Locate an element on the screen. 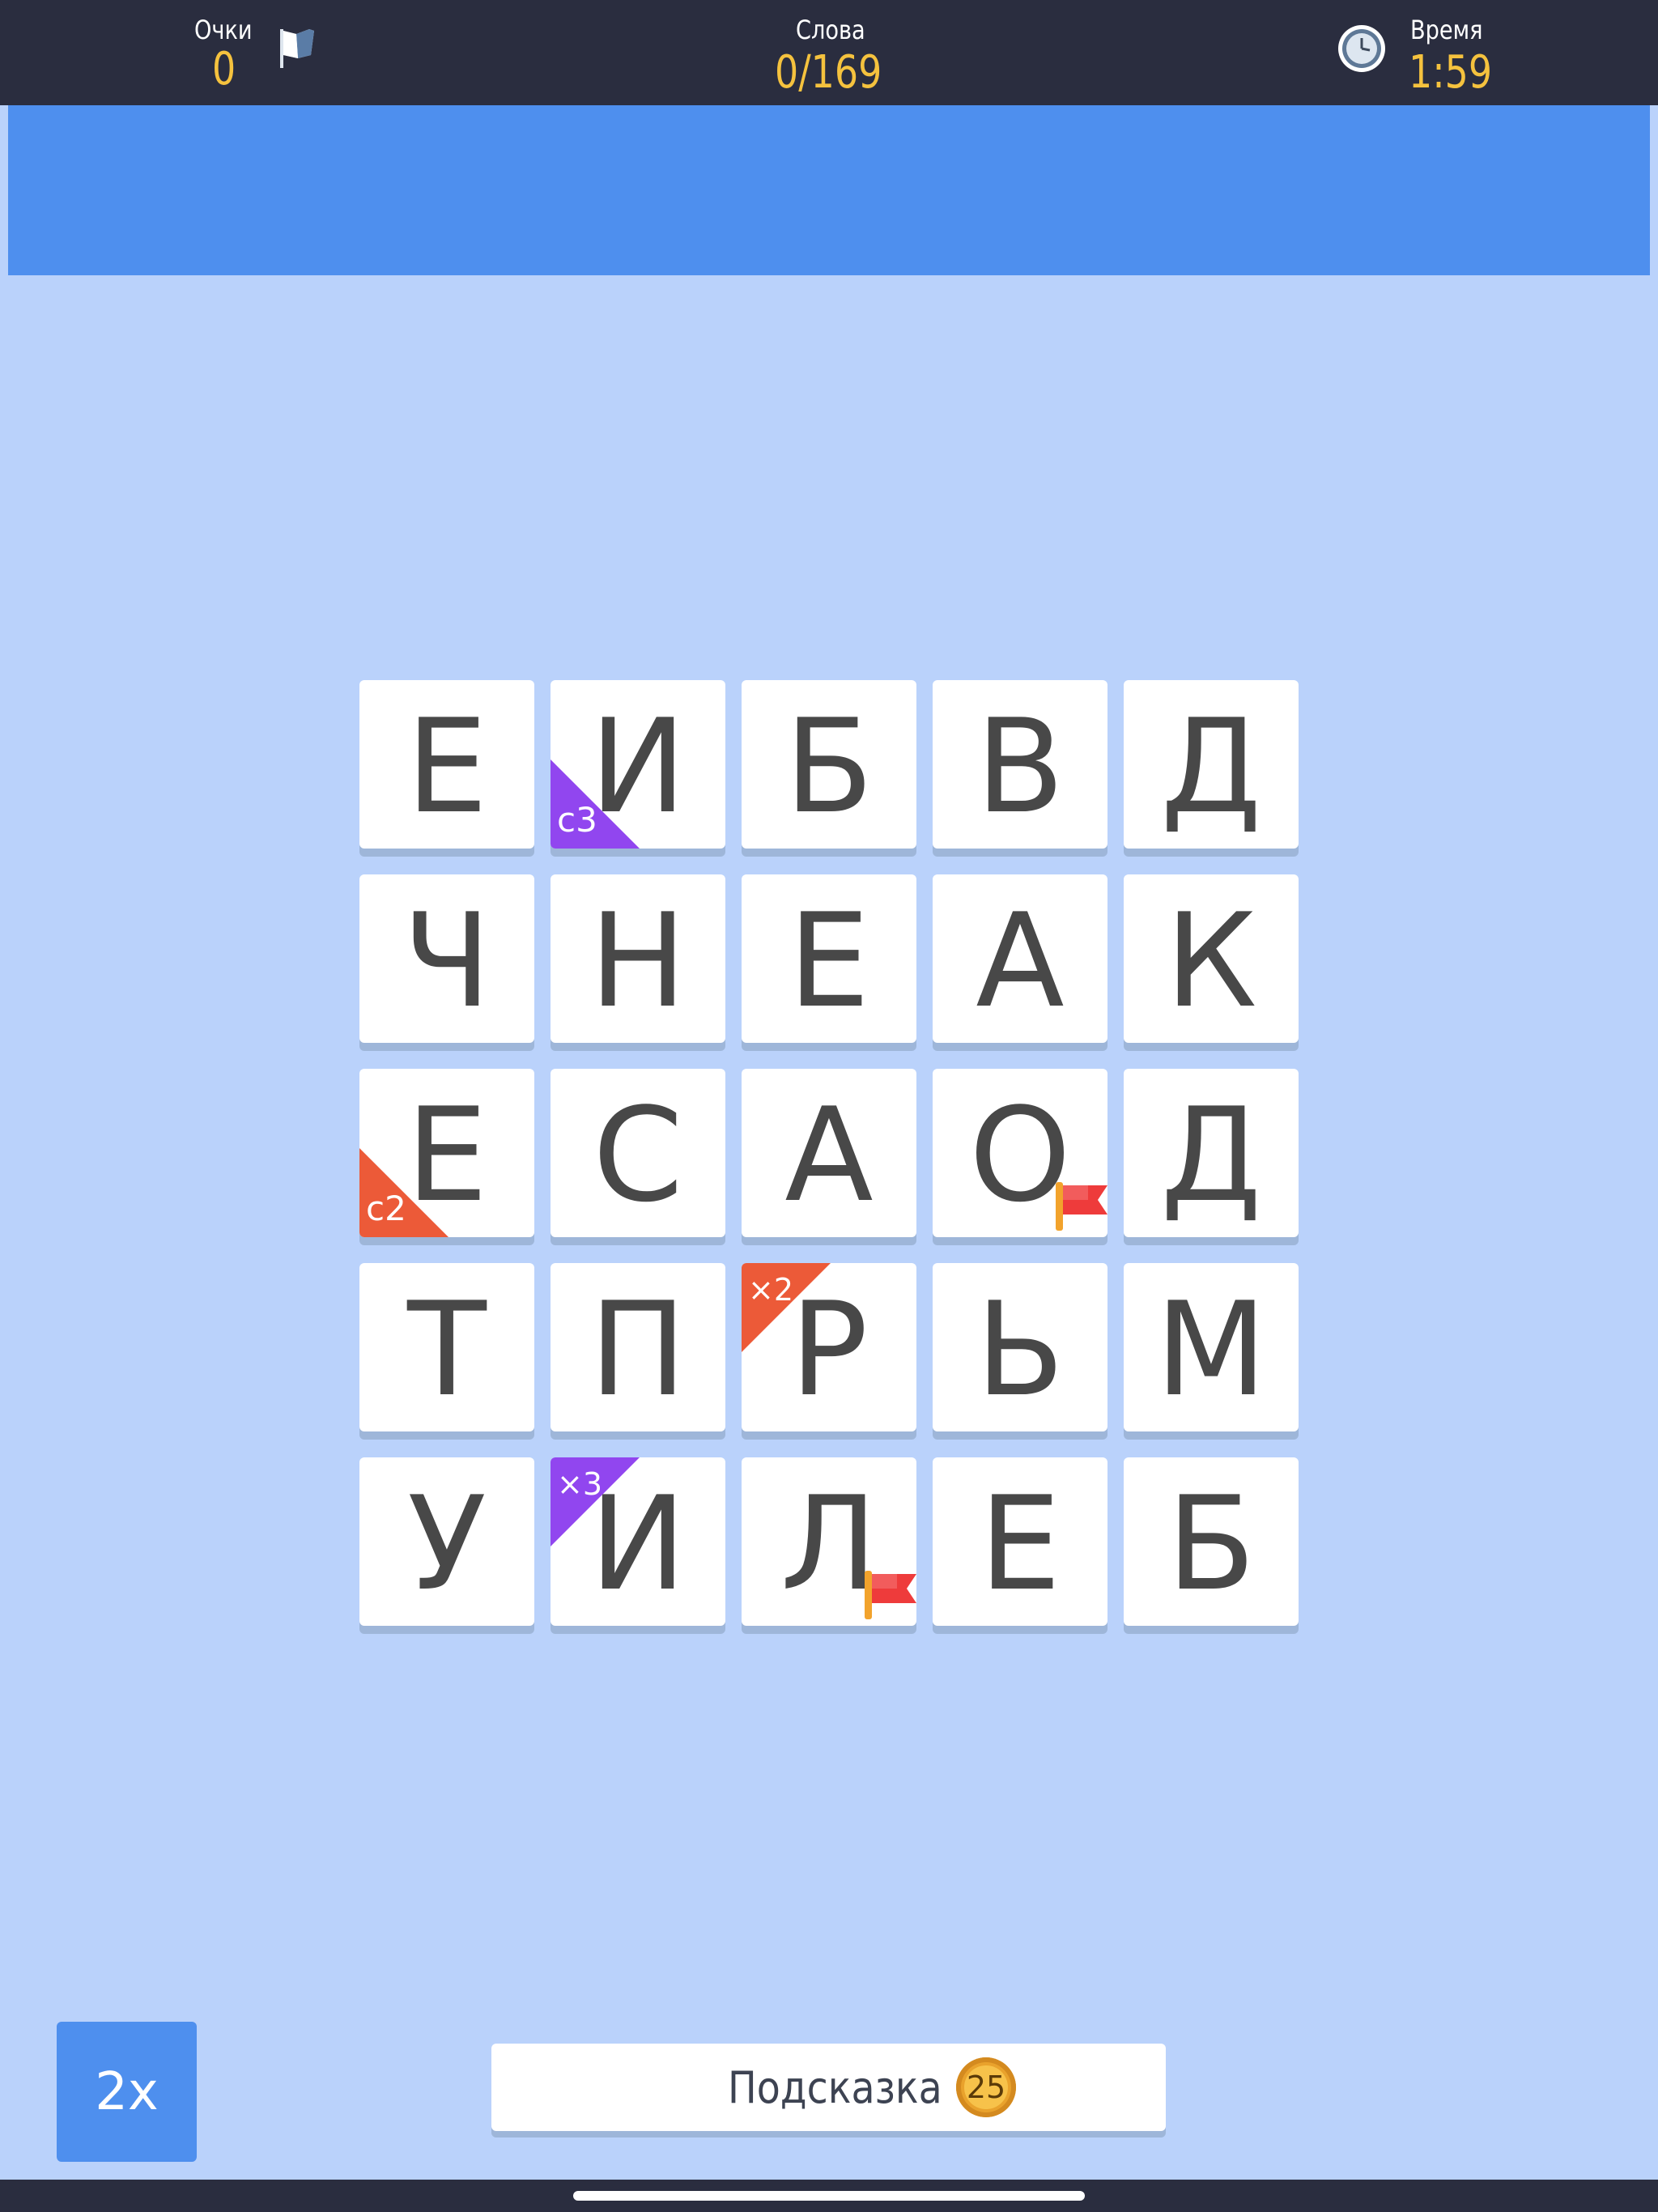  time-remaining: 1:59 is located at coordinates (1451, 73).